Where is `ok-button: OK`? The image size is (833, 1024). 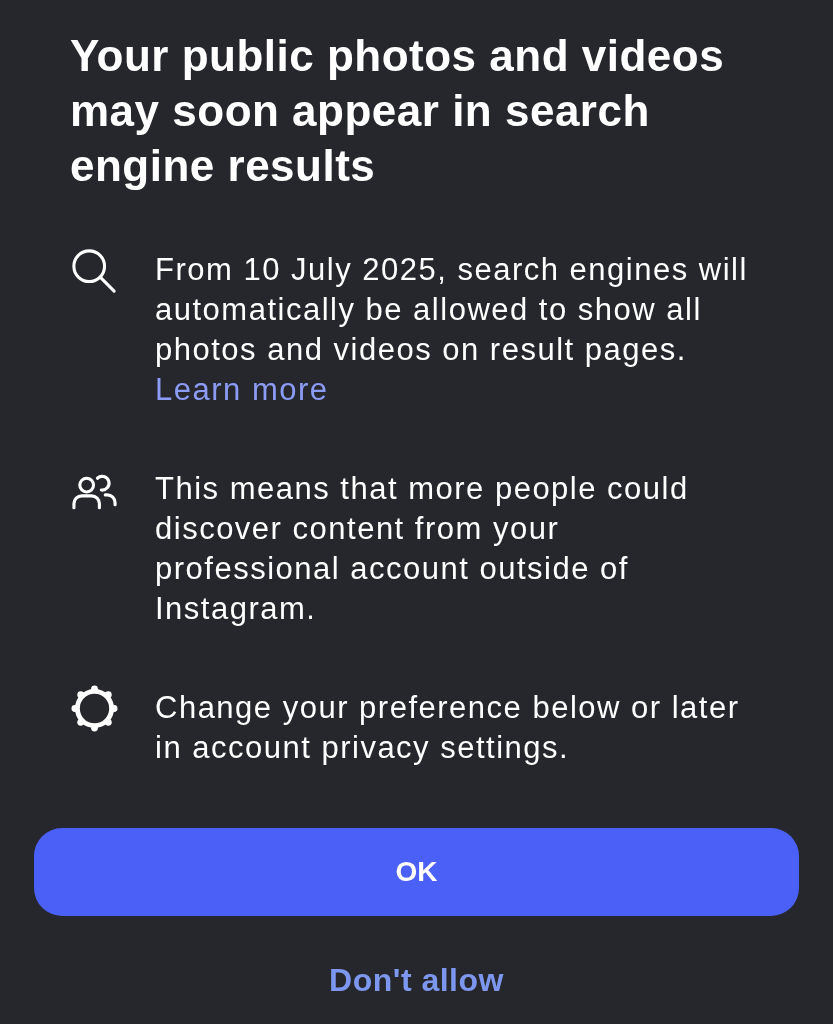 ok-button: OK is located at coordinates (416, 872).